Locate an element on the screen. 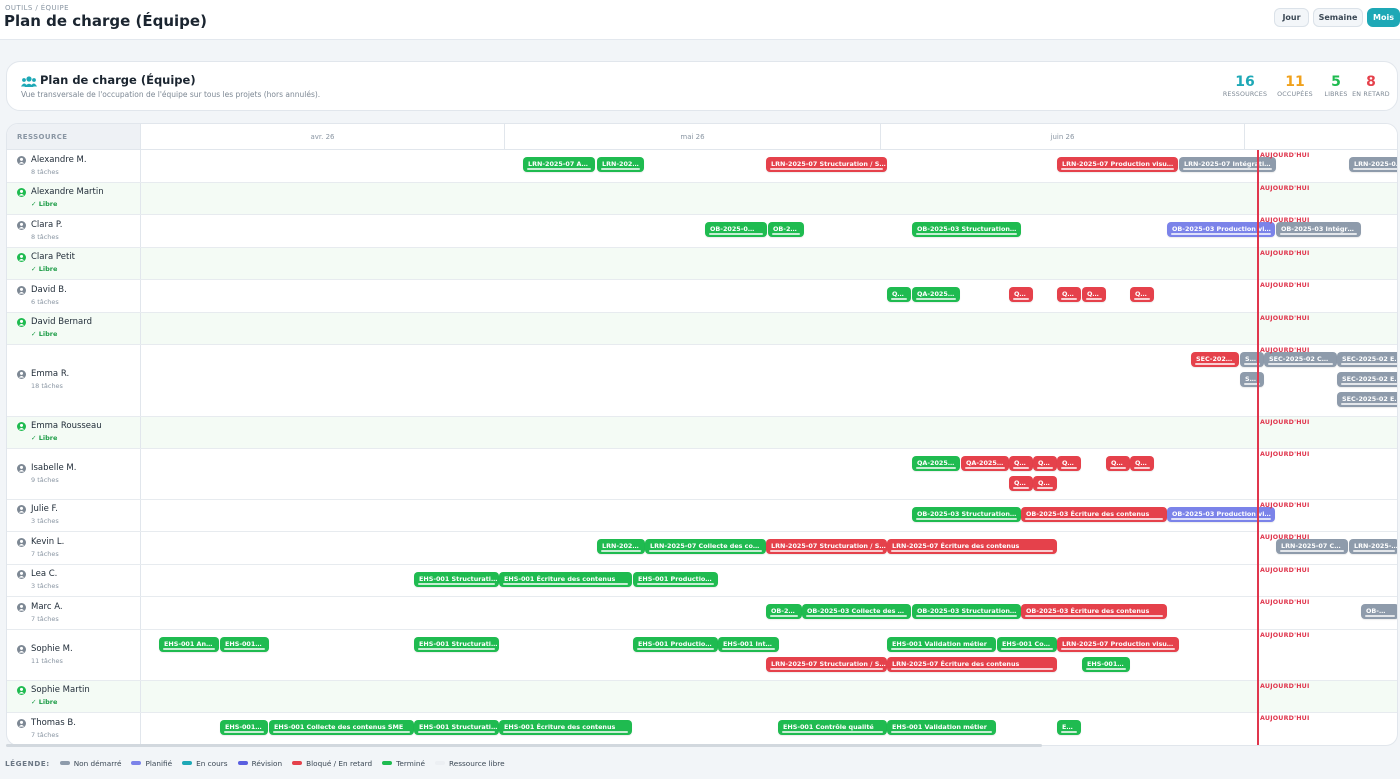 Image resolution: width=1400 pixels, height=779 pixels. resource-cell: Lea C. 3 tâches is located at coordinates (74, 580).